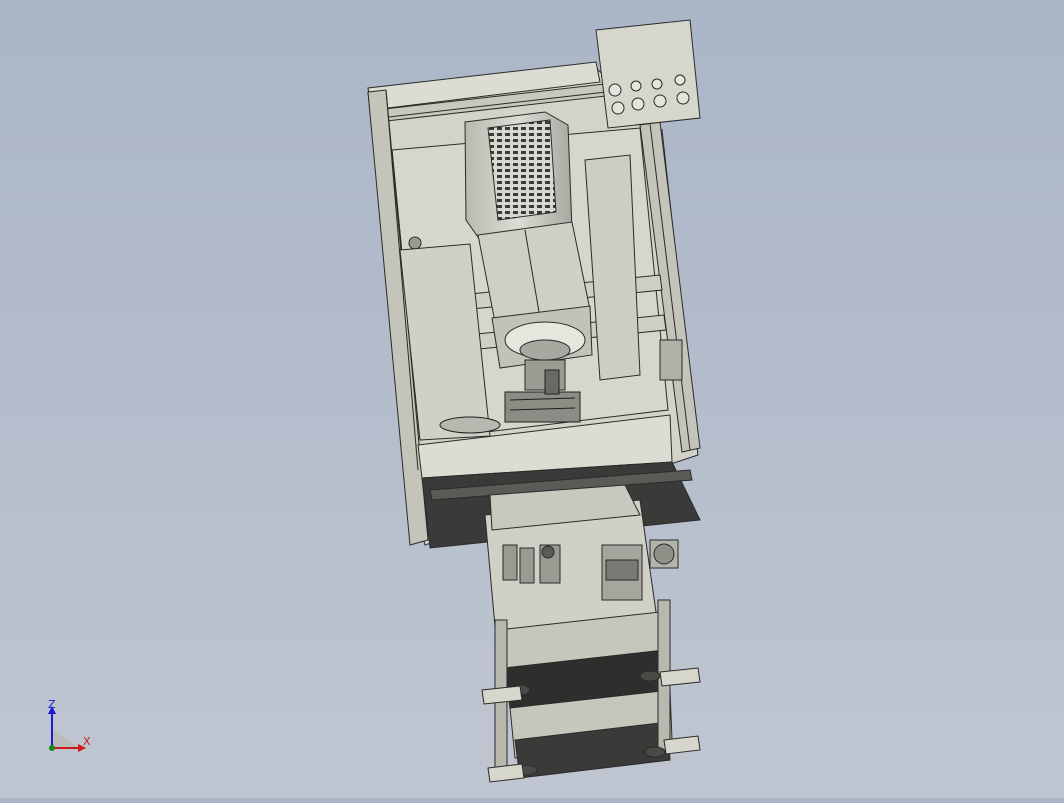  I want to click on coordinate-triad: Z X, so click(68, 728).